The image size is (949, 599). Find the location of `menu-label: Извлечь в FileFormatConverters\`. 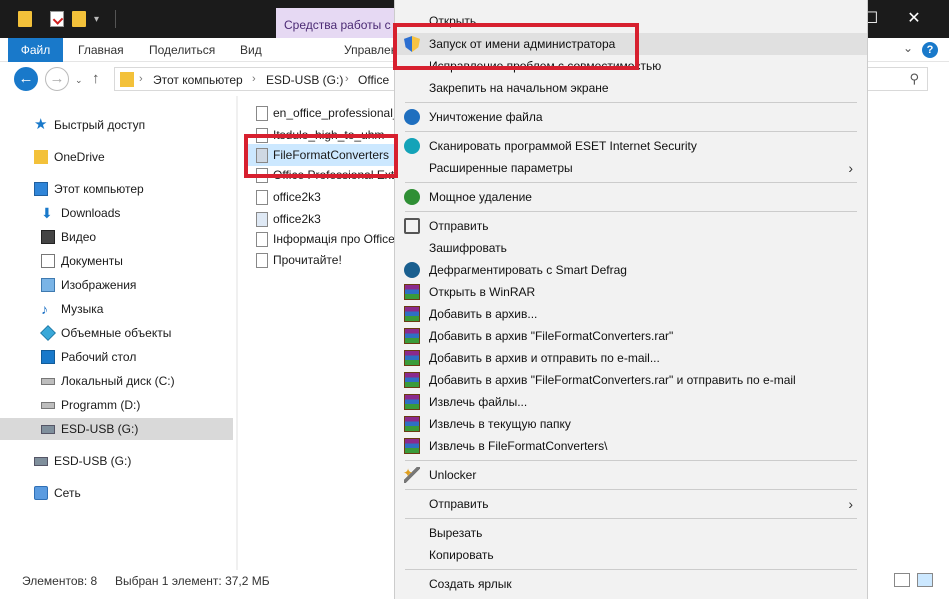

menu-label: Извлечь в FileFormatConverters\ is located at coordinates (518, 446).